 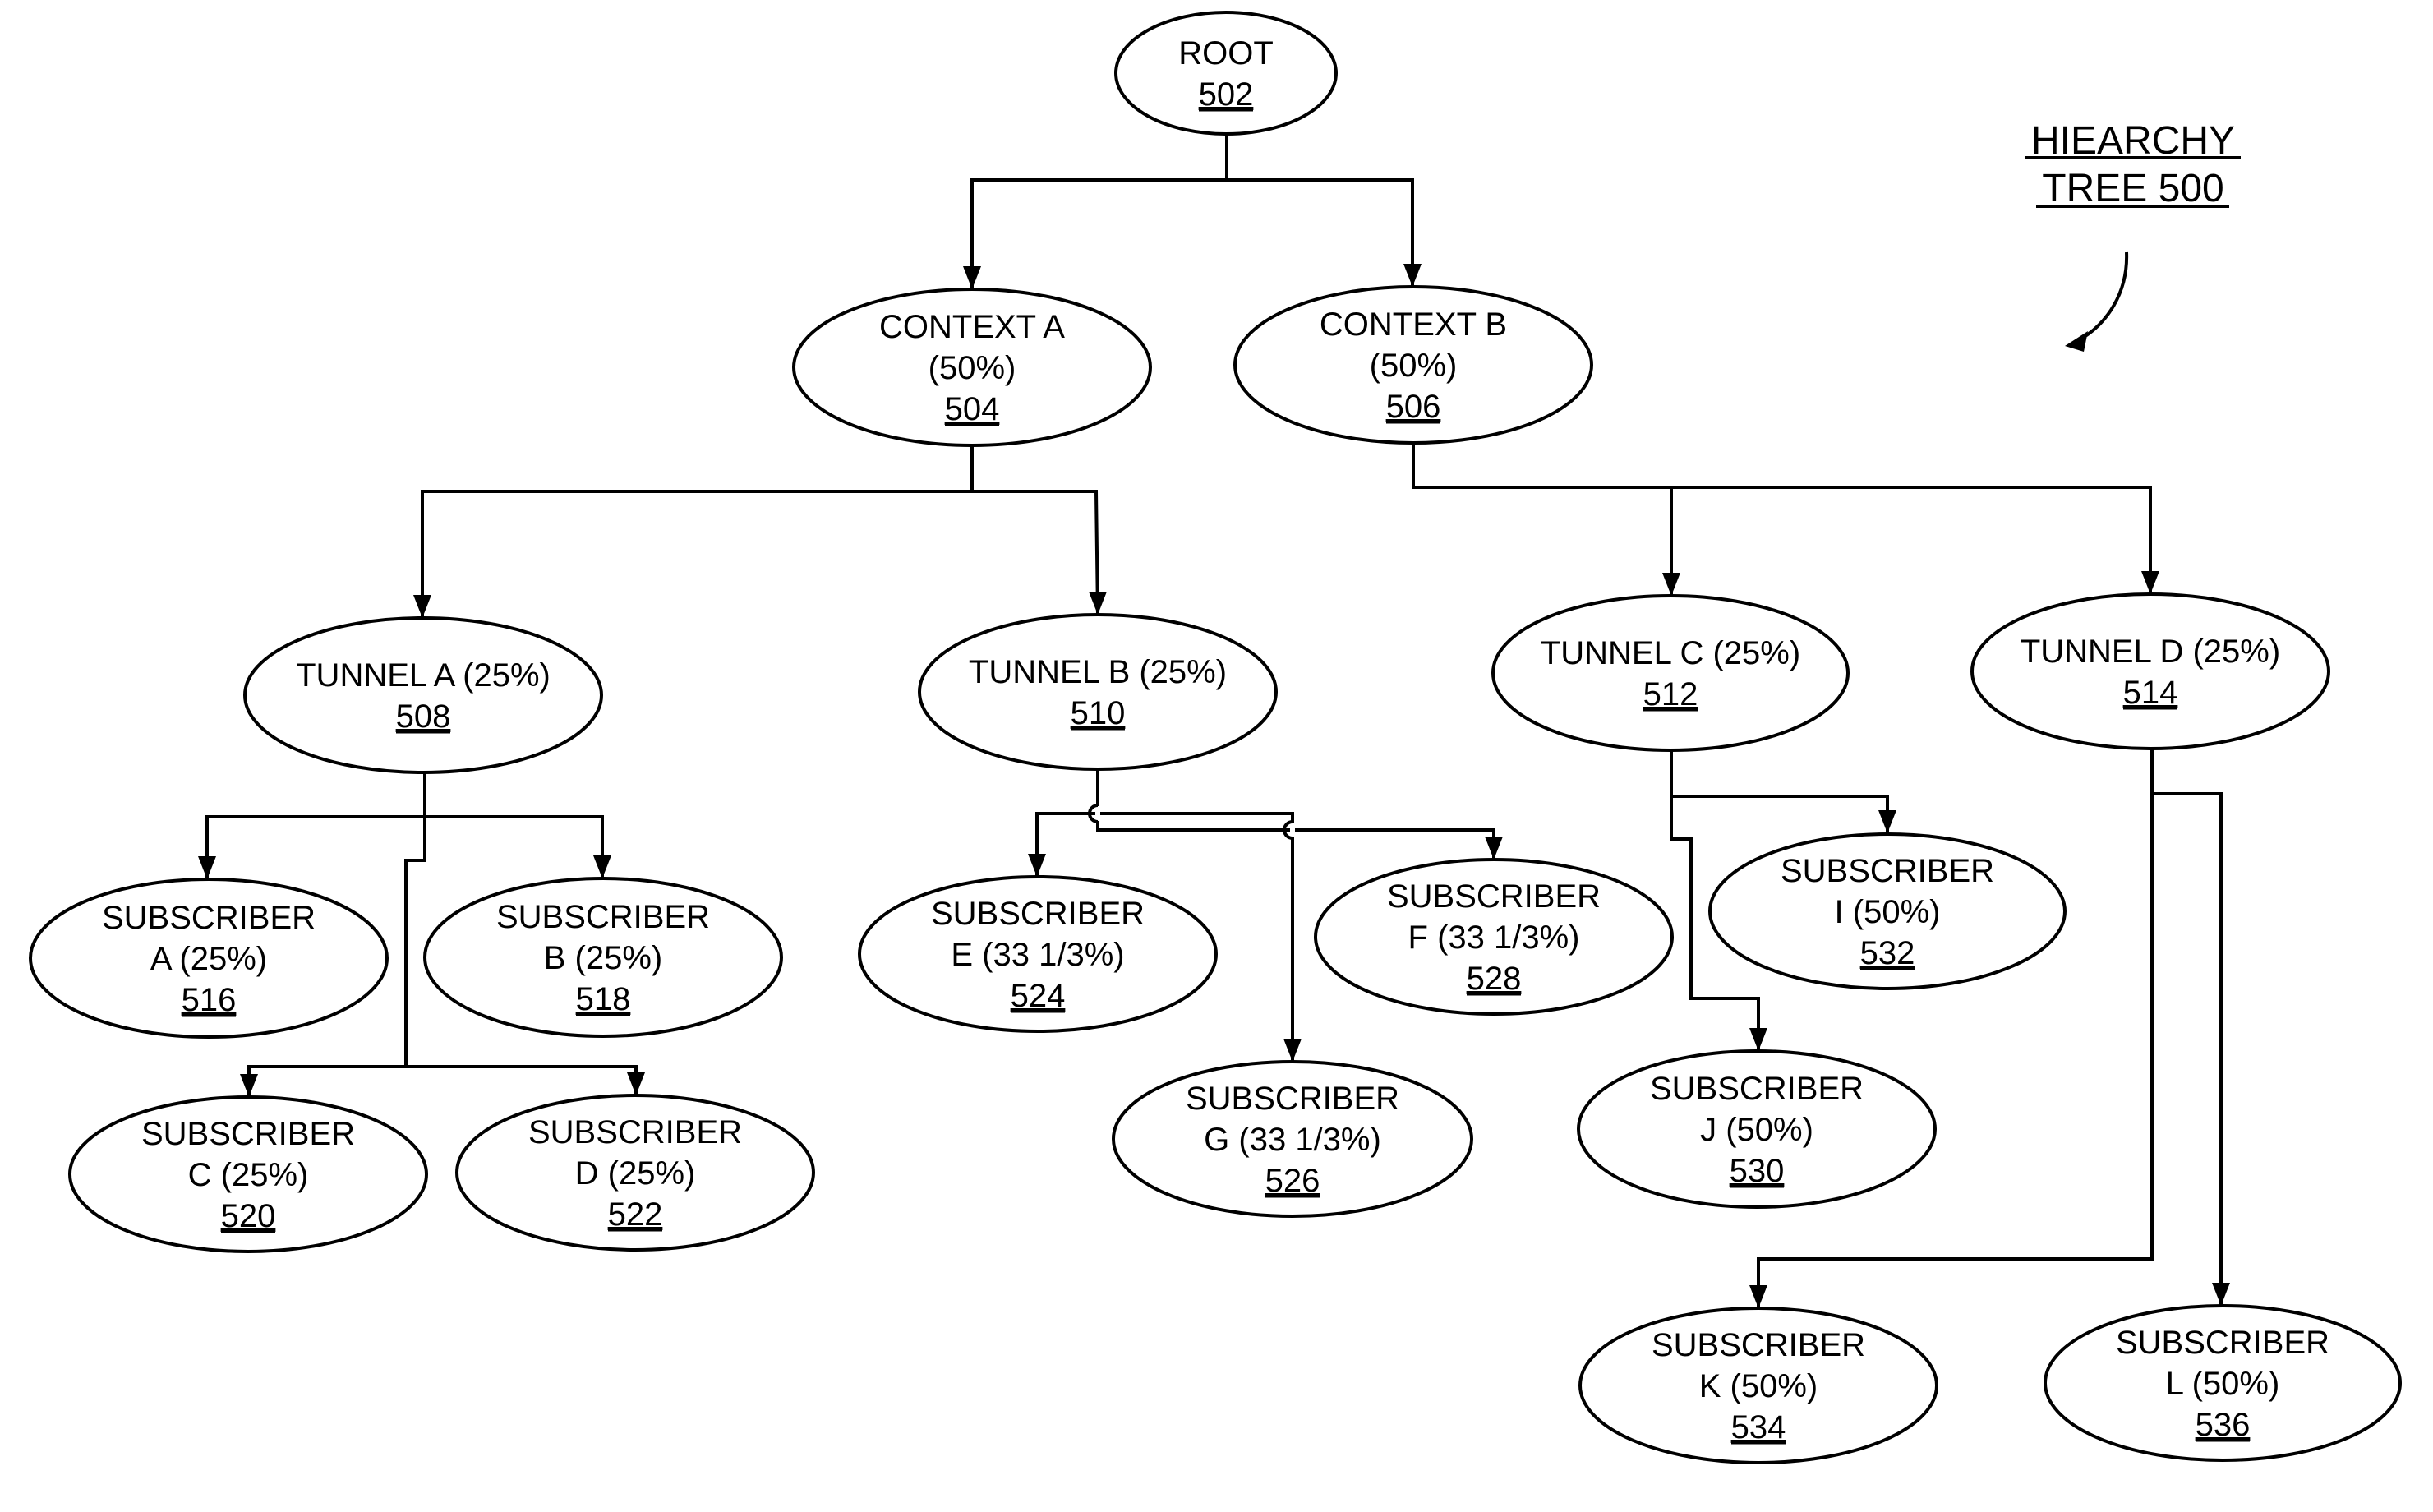 I want to click on edge-tunD-to-subL, so click(x=2191, y=1049).